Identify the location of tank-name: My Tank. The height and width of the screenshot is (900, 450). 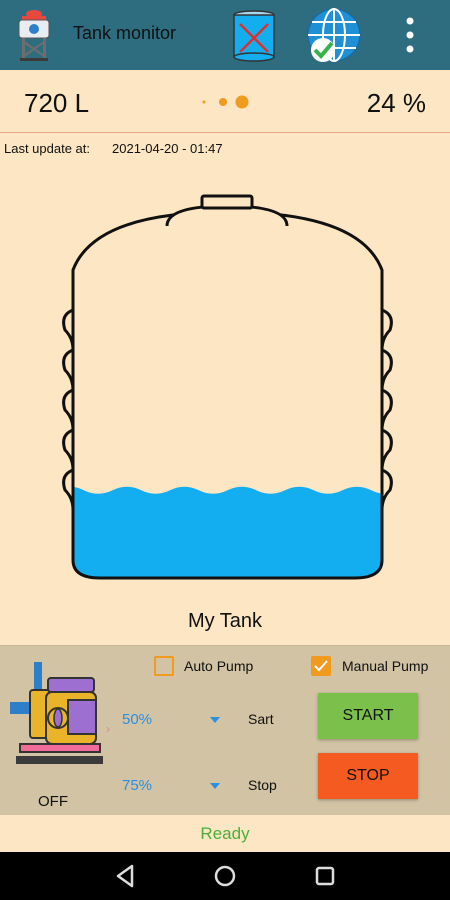
(225, 621).